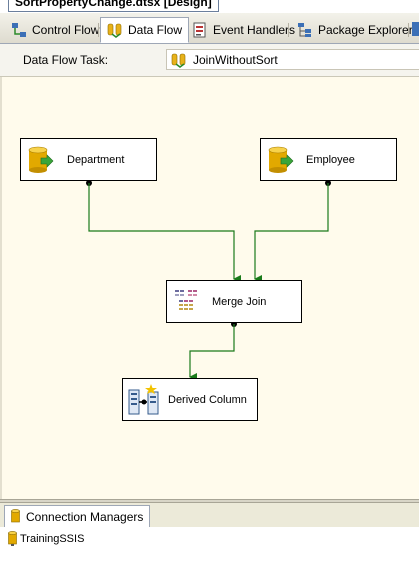  I want to click on path-department-to-merge-join, so click(163, 231).